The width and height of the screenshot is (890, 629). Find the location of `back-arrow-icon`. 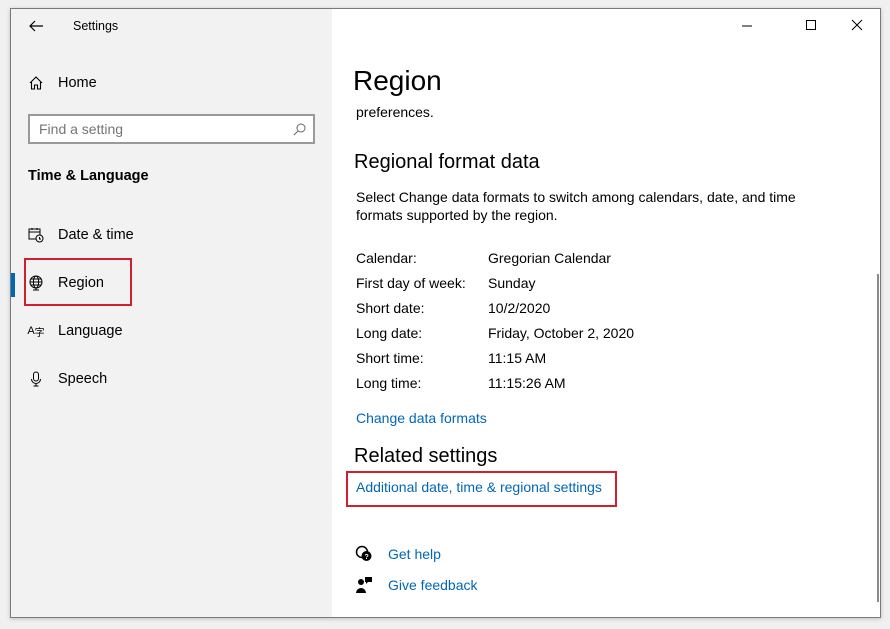

back-arrow-icon is located at coordinates (36, 26).